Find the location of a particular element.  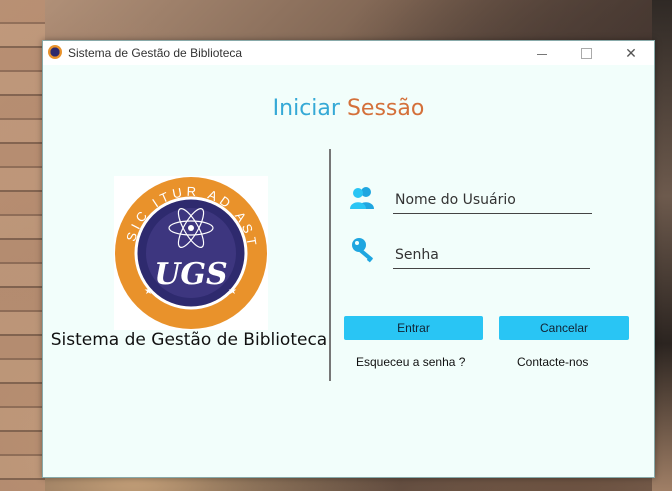

background-edge is located at coordinates (662, 245).